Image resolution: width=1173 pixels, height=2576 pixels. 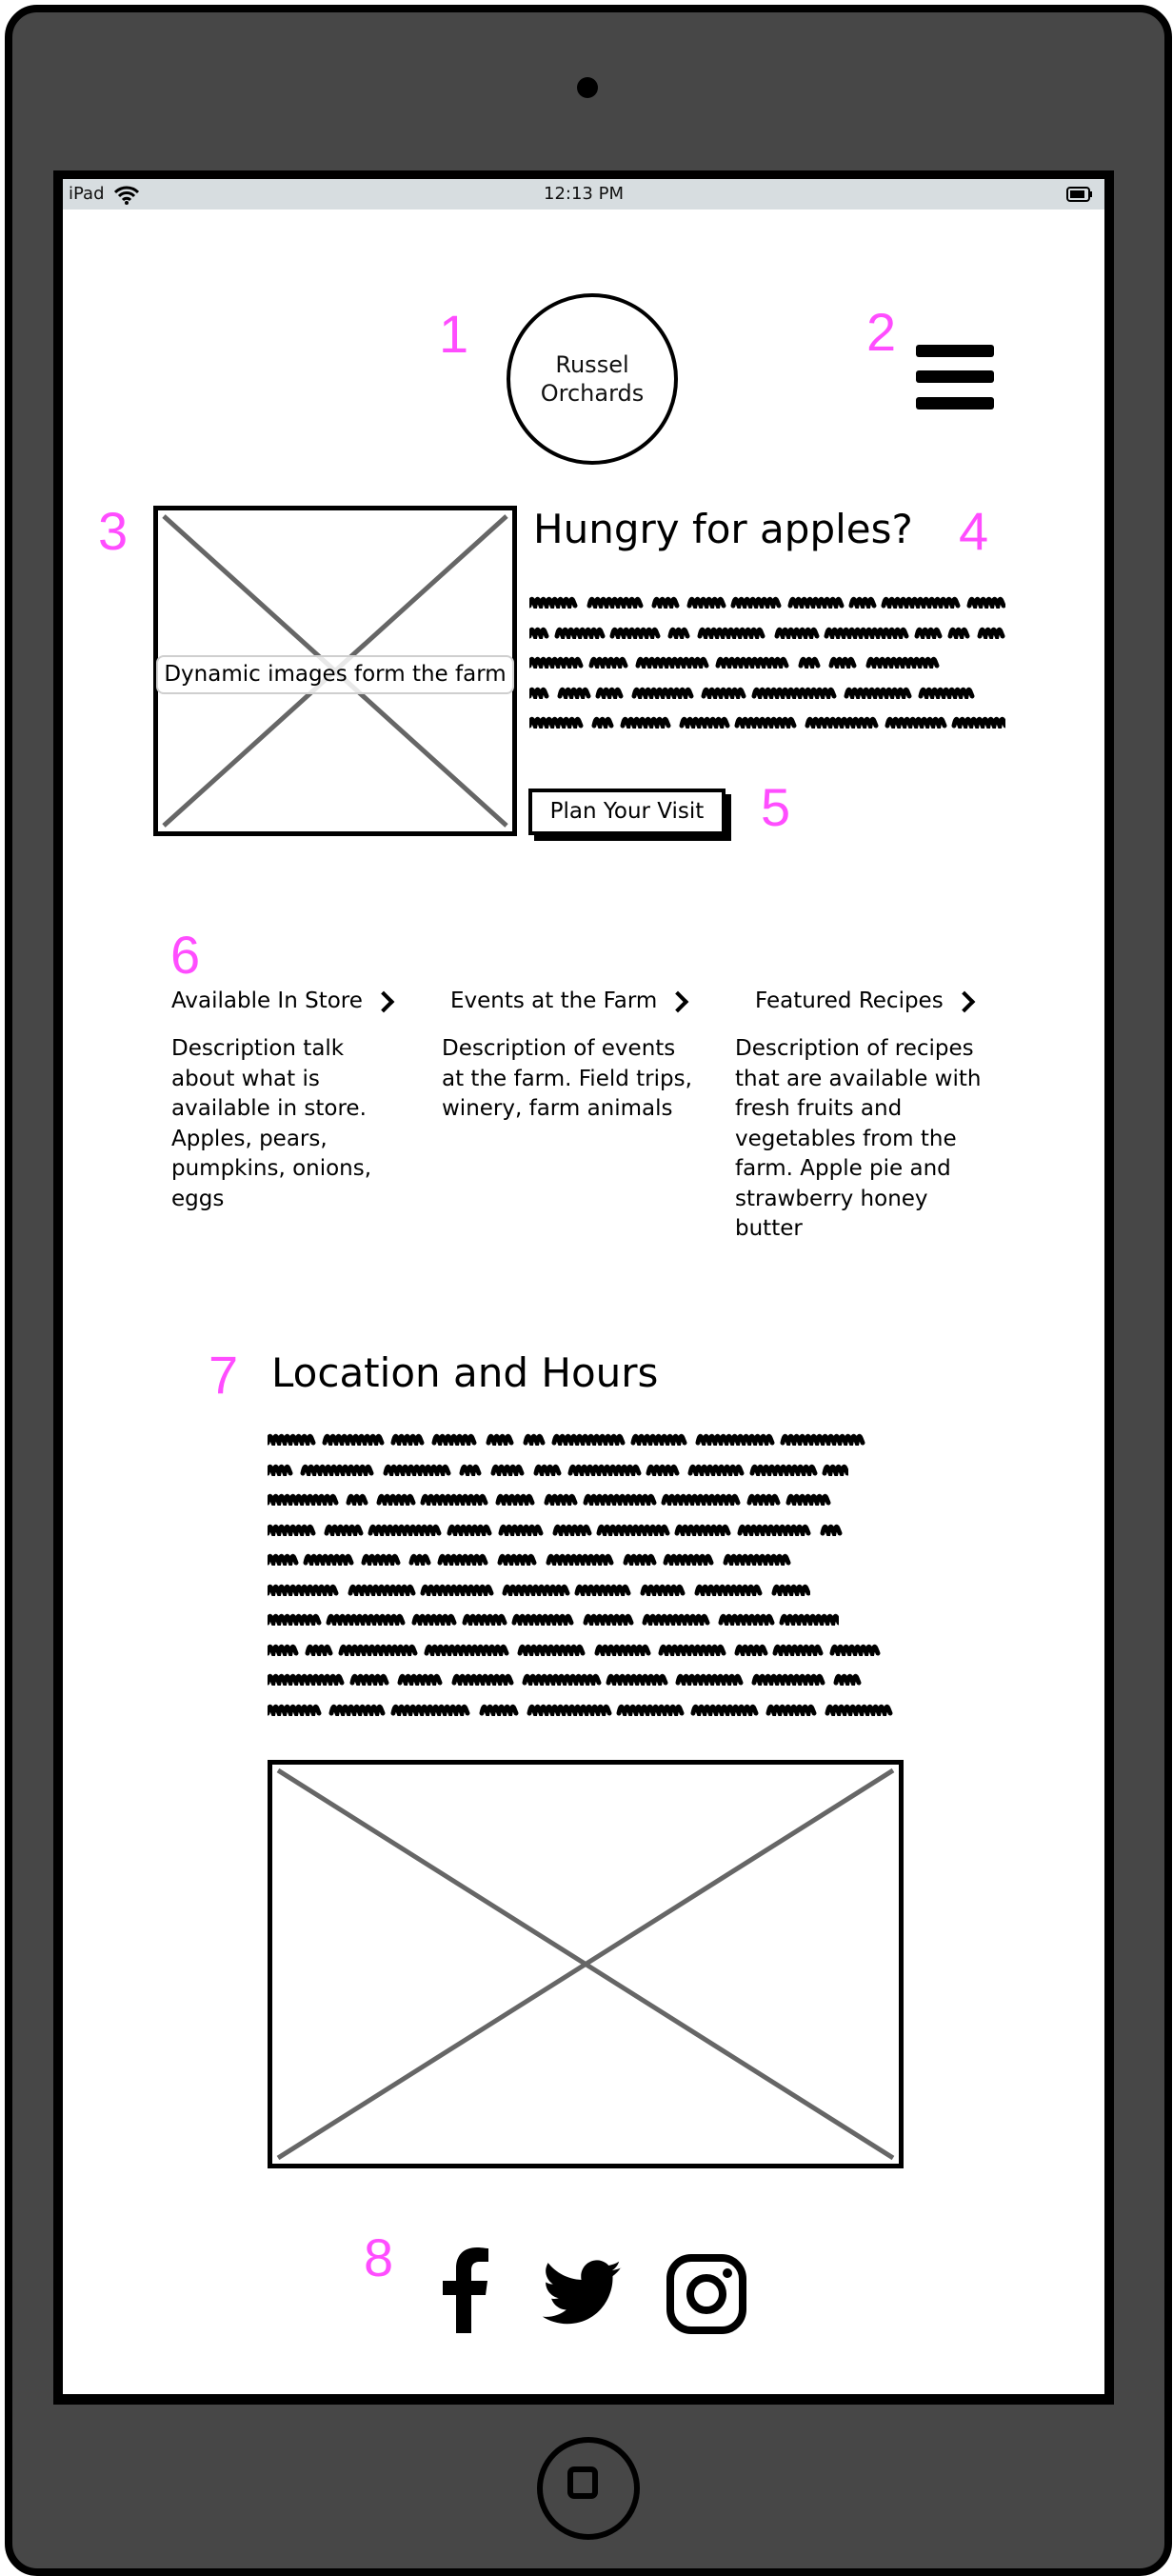 I want to click on status-time: 12:13 PM, so click(x=584, y=194).